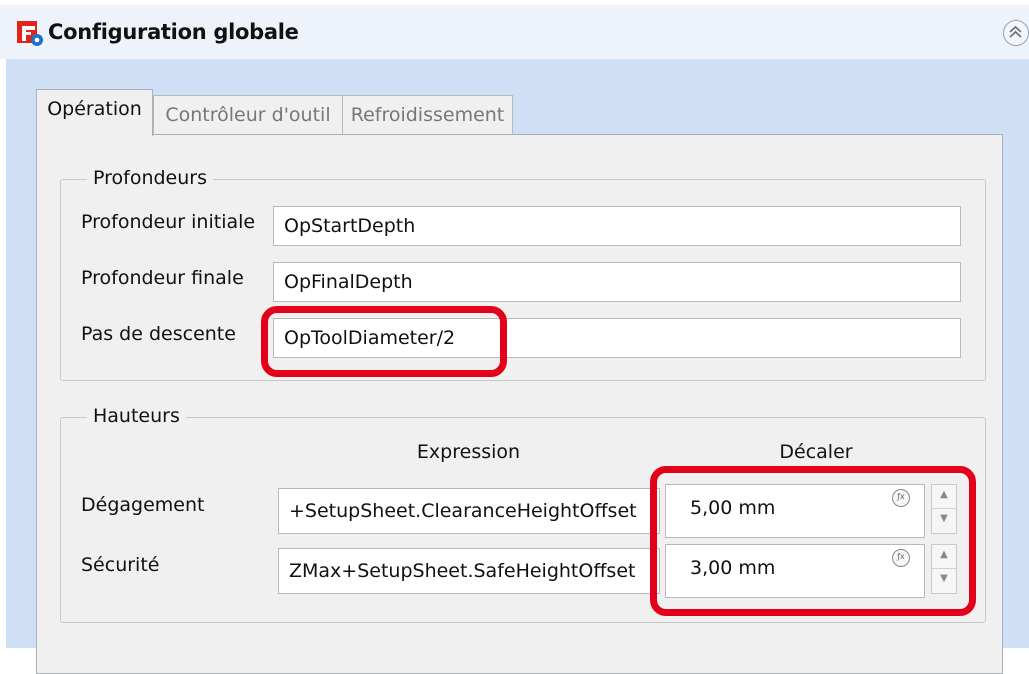 The image size is (1029, 674). I want to click on tab-operation: Opération, so click(94, 112).